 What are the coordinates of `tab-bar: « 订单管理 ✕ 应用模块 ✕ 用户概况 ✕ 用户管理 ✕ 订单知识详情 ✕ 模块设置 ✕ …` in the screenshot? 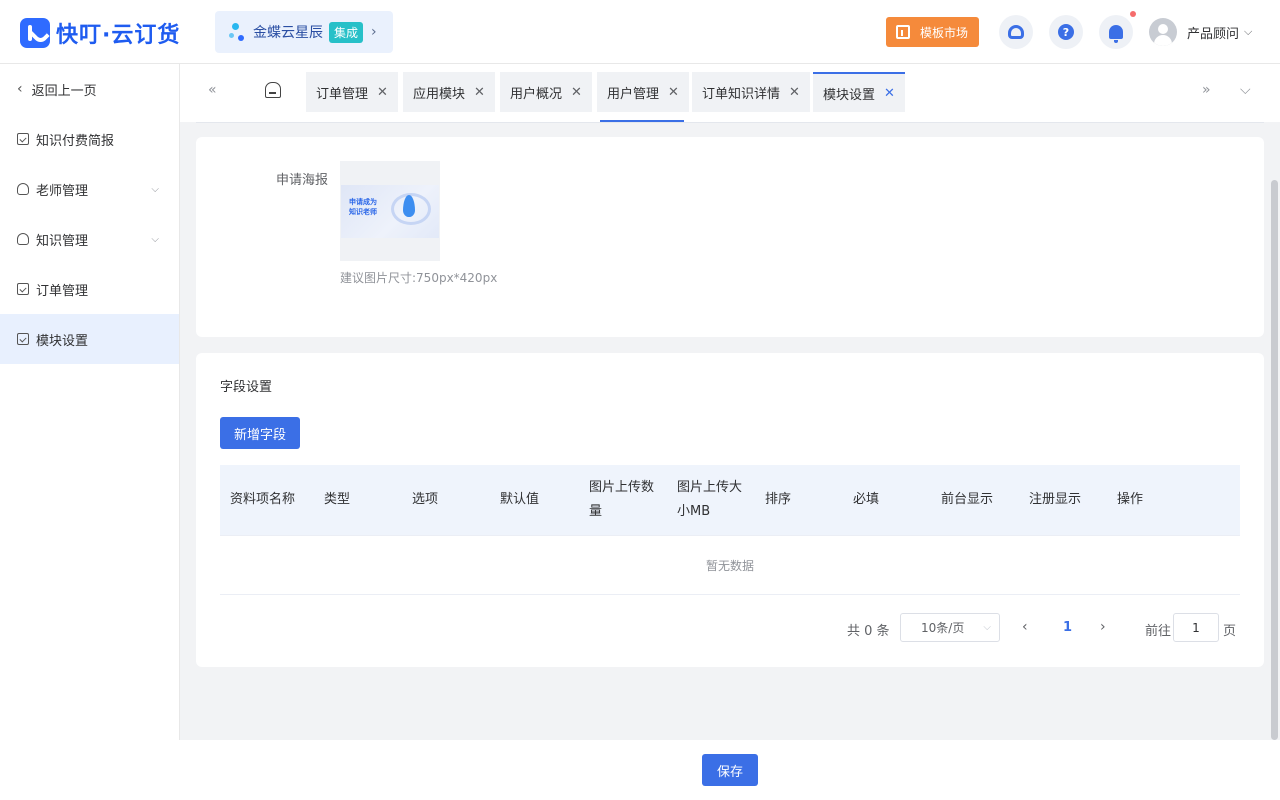 It's located at (730, 93).